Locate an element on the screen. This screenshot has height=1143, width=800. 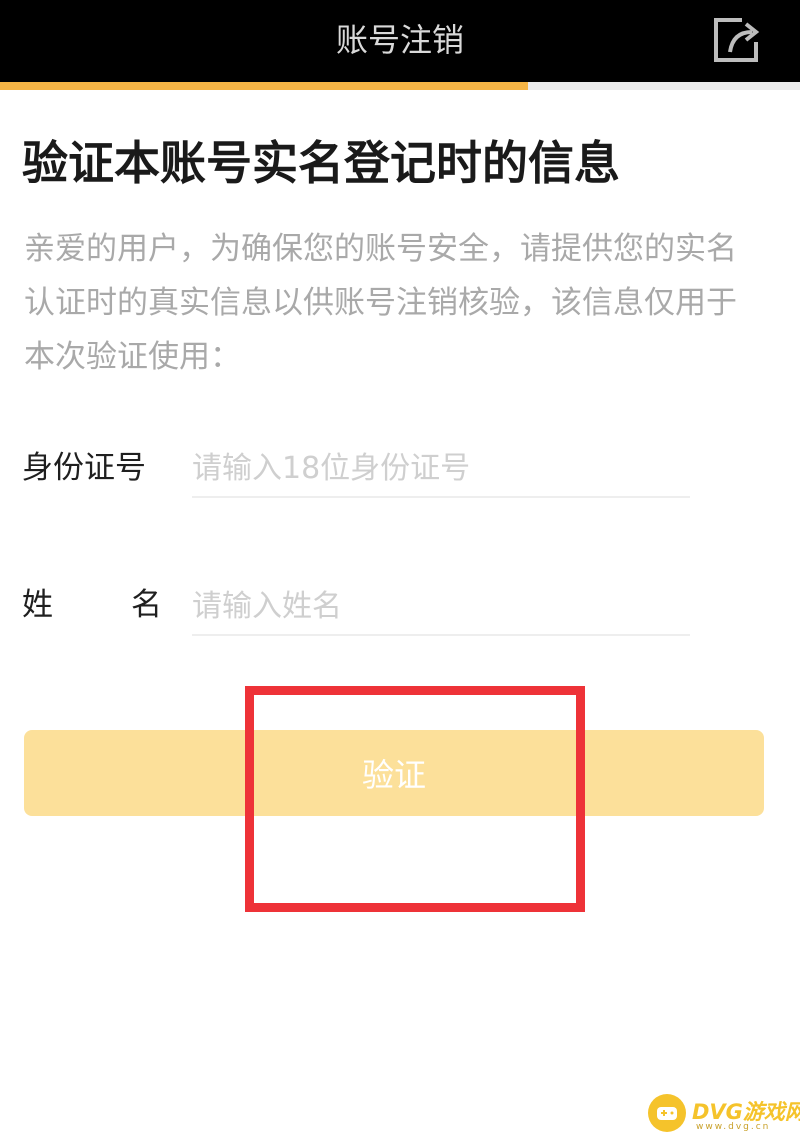
page-title: 账号注销 is located at coordinates (399, 40).